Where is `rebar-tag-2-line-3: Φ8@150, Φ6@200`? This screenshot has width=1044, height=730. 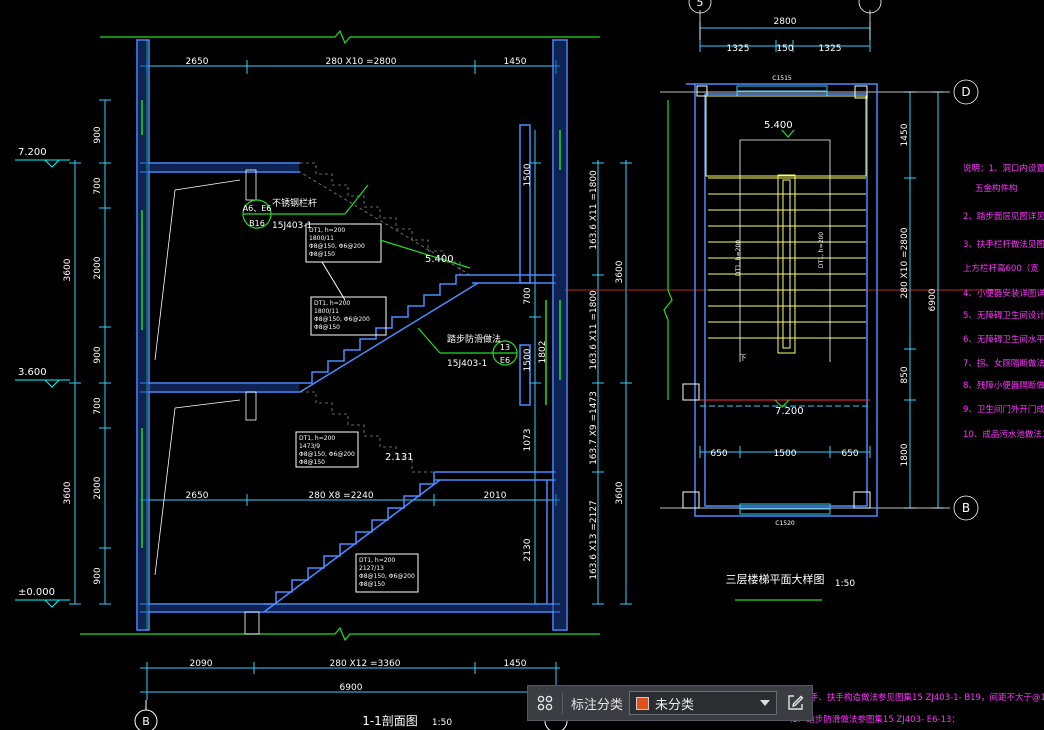
rebar-tag-2-line-3: Φ8@150, Φ6@200 is located at coordinates (342, 319).